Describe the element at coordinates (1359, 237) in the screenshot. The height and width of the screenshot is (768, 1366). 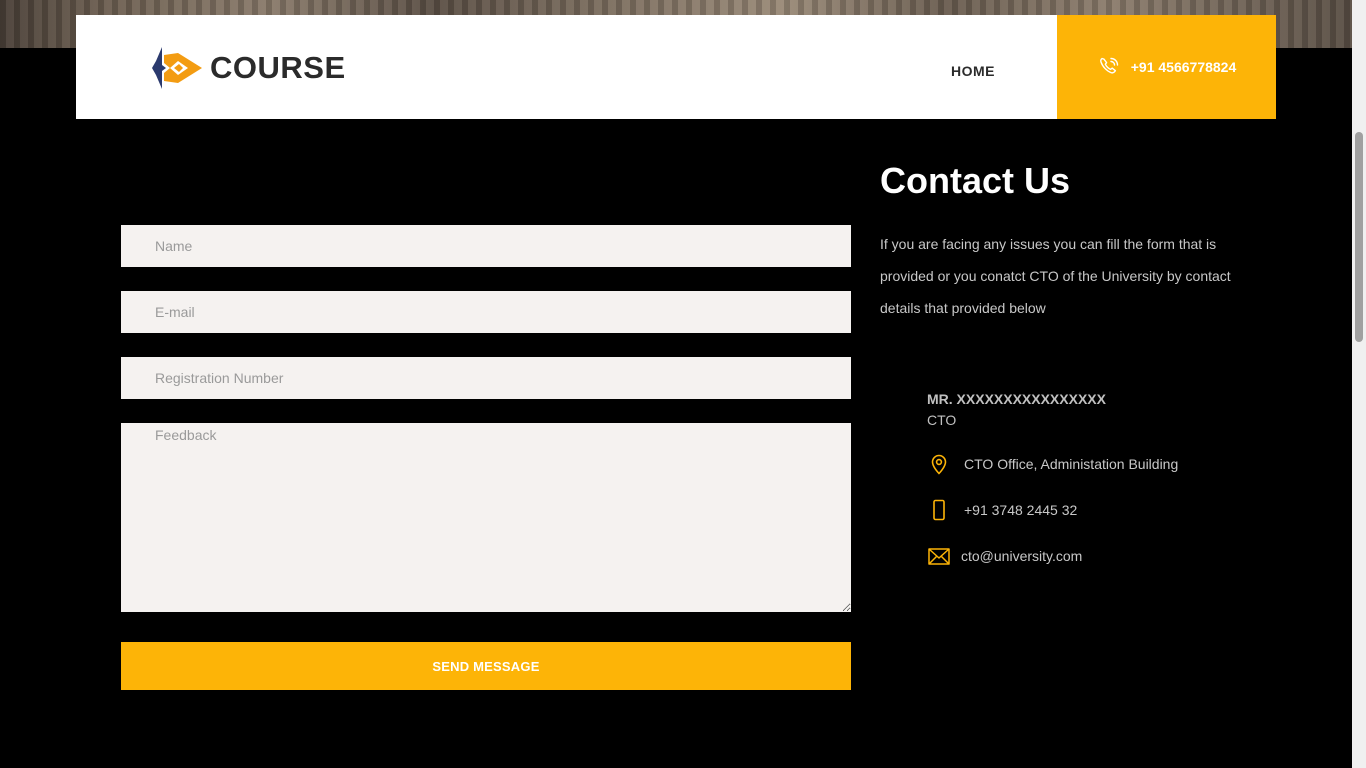
I see `scrollbar-thumb` at that location.